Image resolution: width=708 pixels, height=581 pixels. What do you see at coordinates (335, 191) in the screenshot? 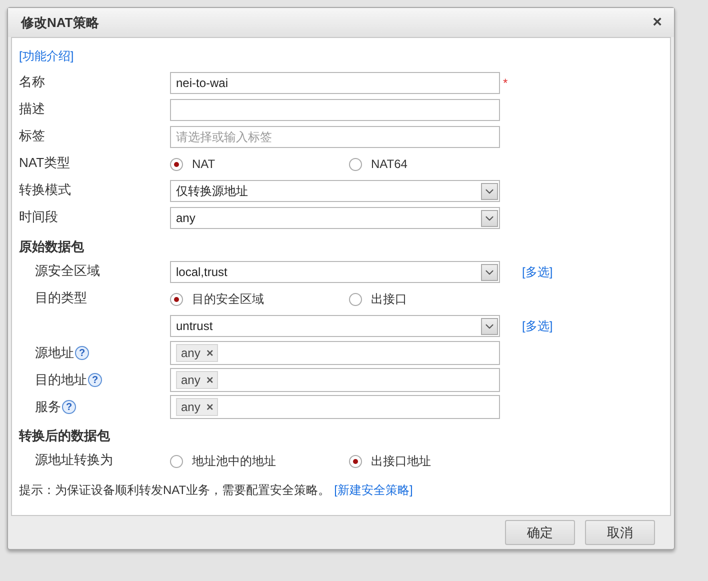
I see `select-field: 仅转换源地址` at bounding box center [335, 191].